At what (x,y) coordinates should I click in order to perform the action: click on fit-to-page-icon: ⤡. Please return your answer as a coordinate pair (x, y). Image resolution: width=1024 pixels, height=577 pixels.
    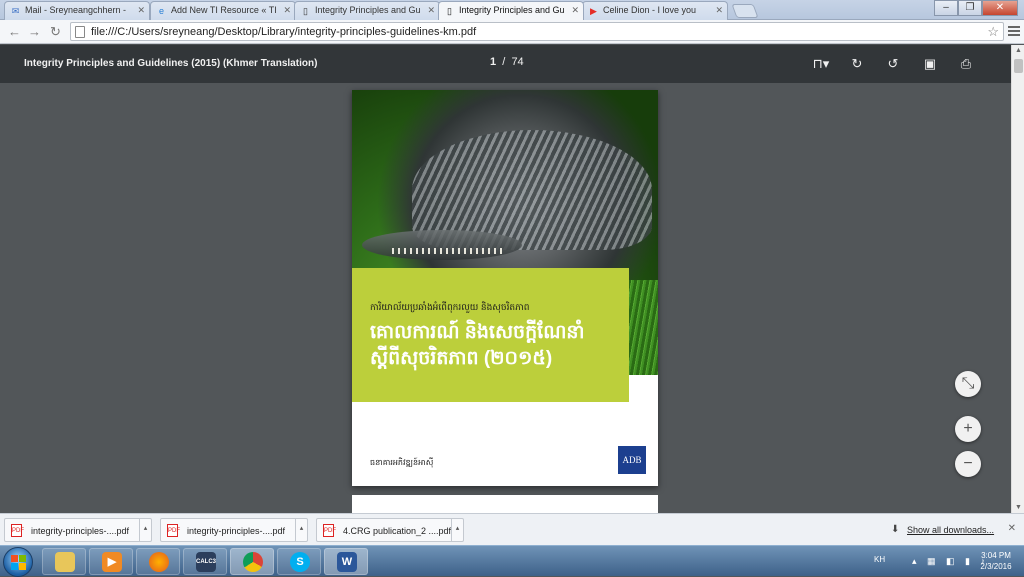
    Looking at the image, I should click on (968, 384).